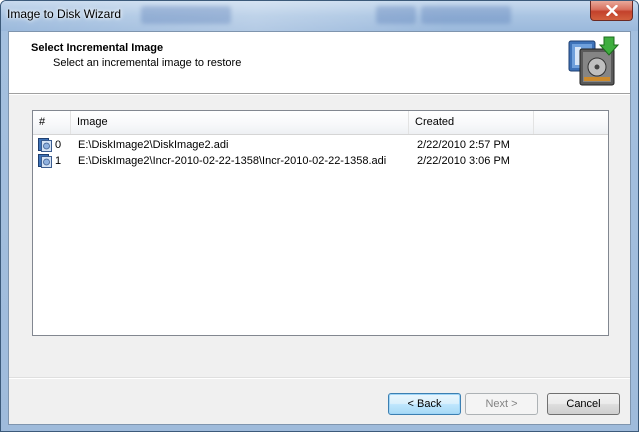  Describe the element at coordinates (319, 94) in the screenshot. I see `header-separator` at that location.